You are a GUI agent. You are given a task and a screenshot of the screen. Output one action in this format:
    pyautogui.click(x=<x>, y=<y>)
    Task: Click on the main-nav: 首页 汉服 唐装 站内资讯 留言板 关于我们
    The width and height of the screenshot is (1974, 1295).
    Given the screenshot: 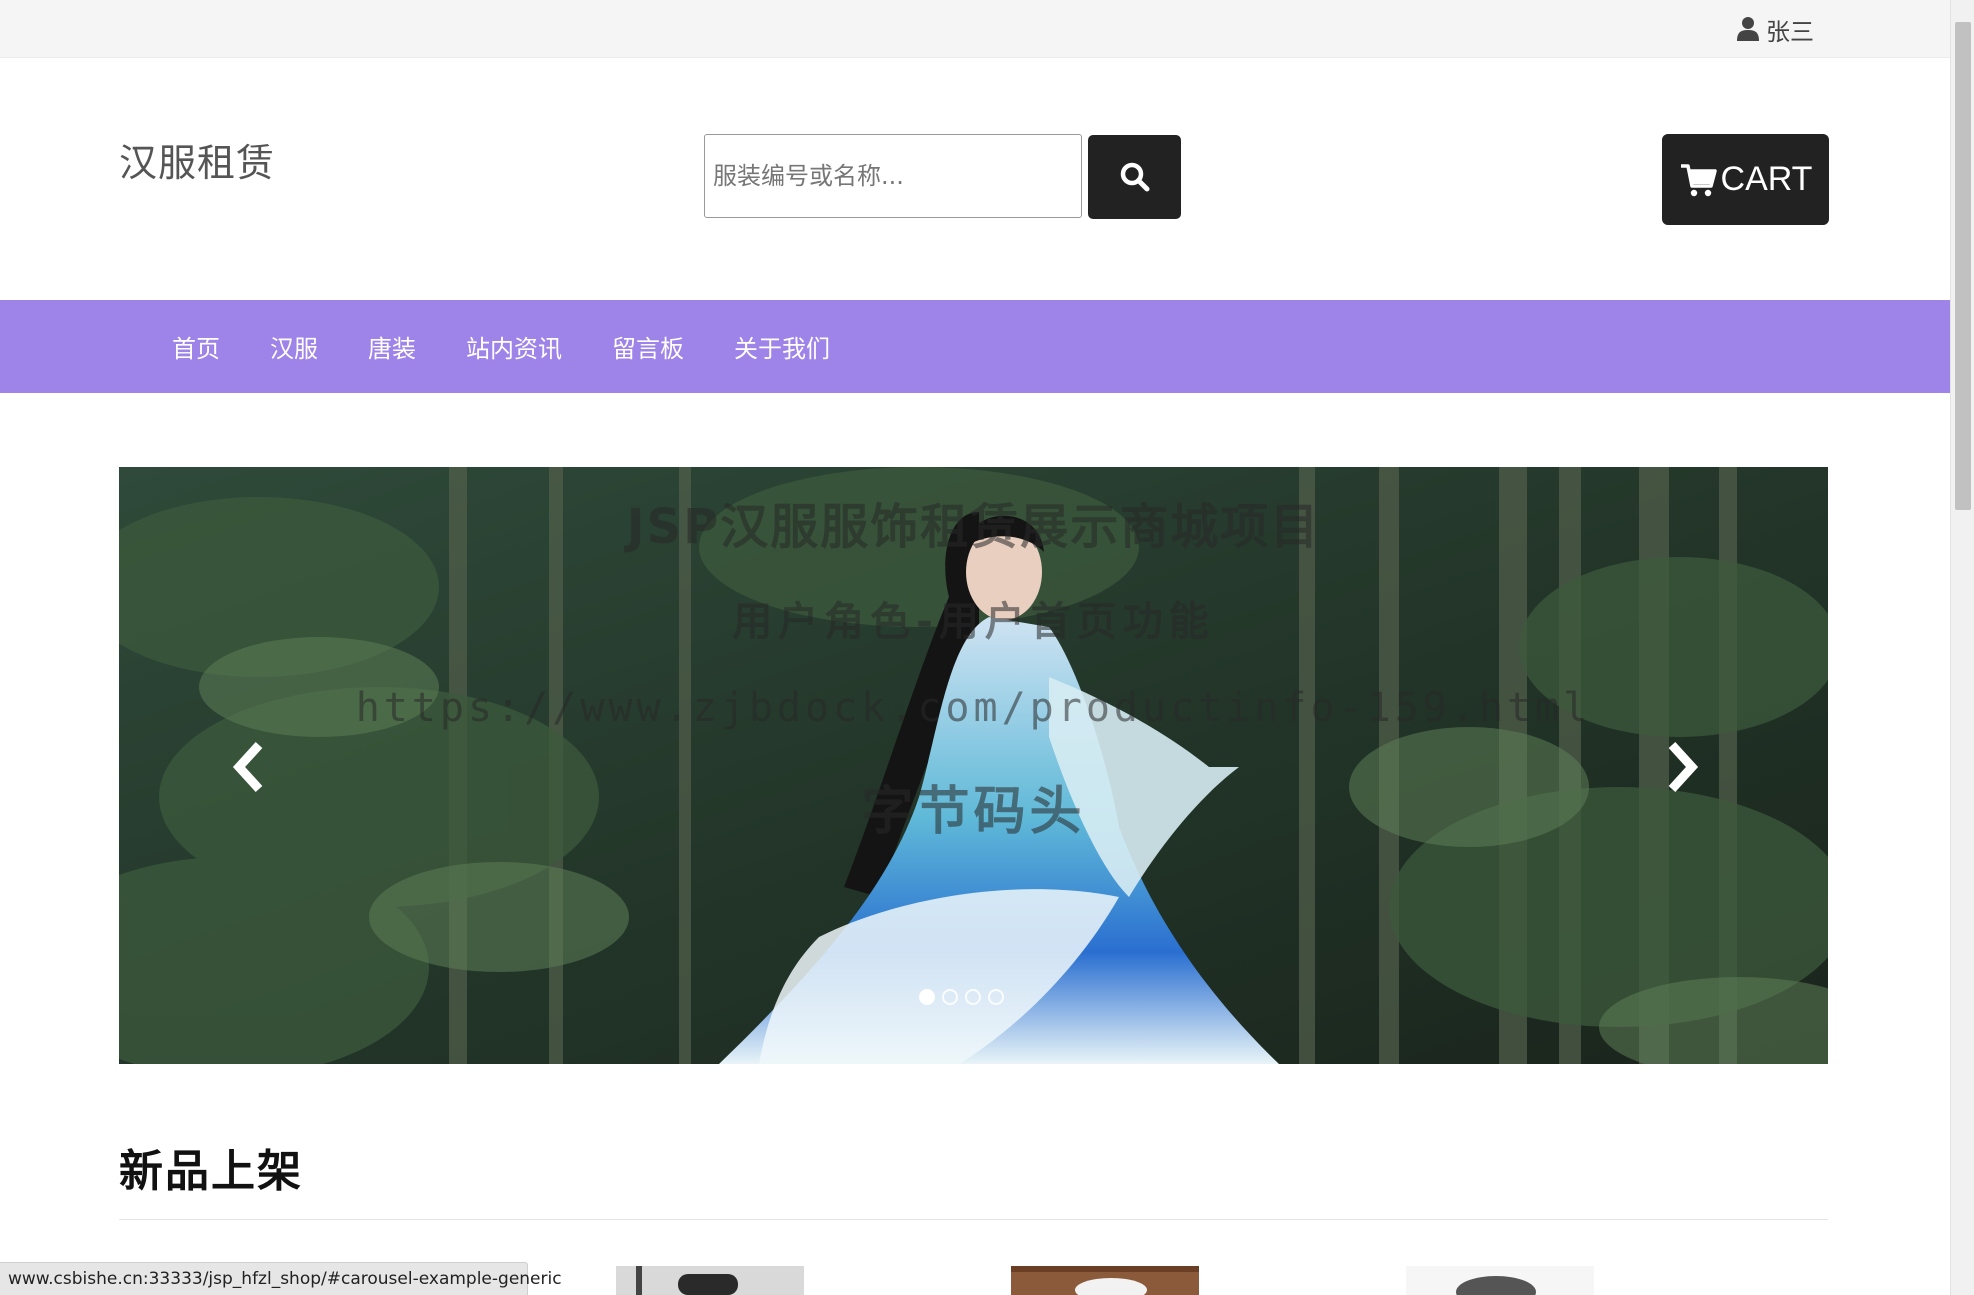 What is the action you would take?
    pyautogui.click(x=975, y=346)
    